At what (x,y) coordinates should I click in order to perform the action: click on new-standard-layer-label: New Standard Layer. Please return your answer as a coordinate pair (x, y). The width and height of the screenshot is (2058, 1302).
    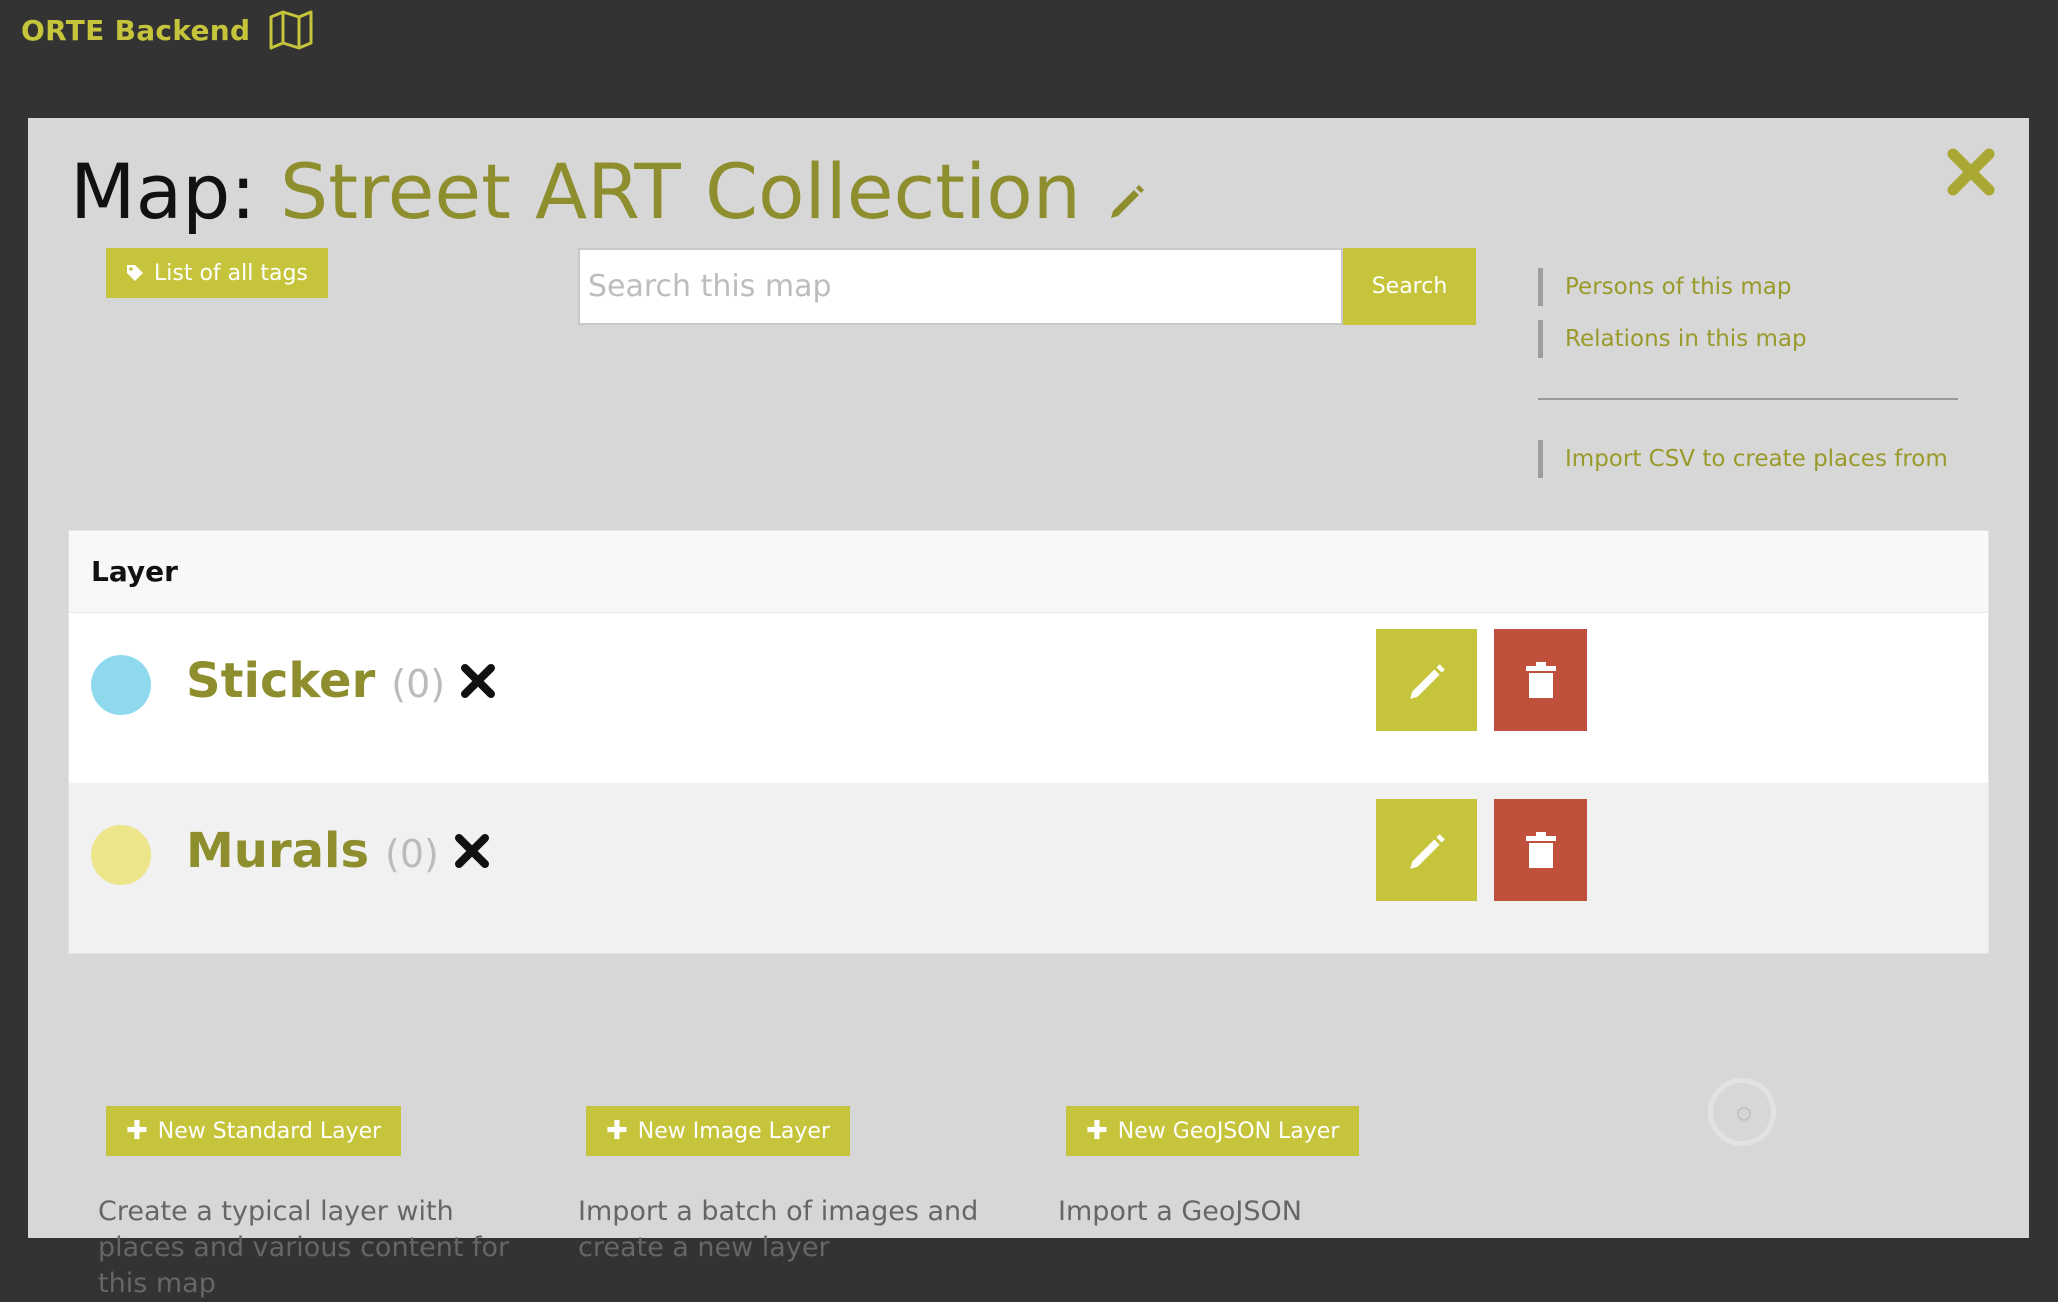
    Looking at the image, I should click on (269, 1131).